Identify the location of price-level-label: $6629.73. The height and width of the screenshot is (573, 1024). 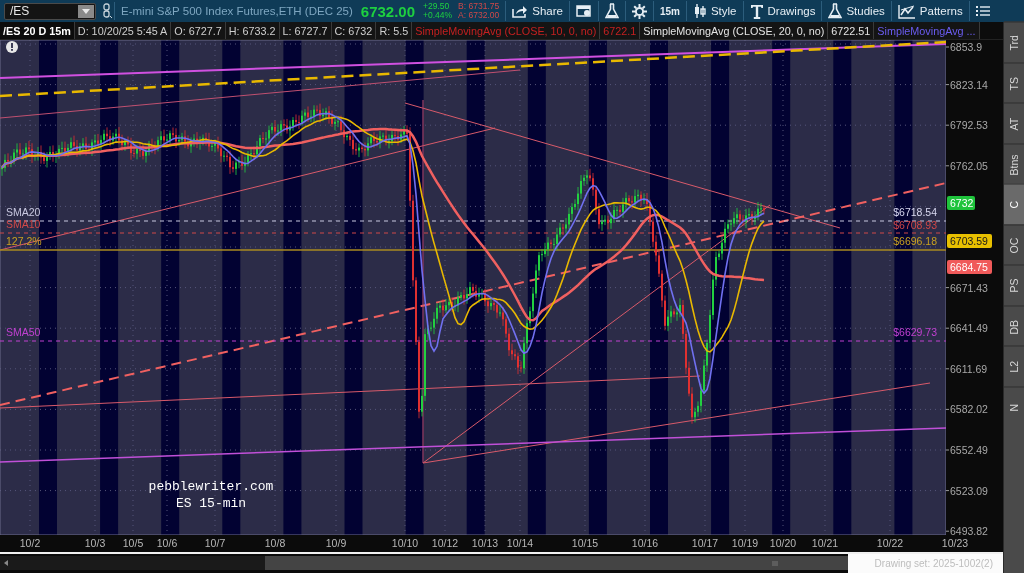
(915, 332).